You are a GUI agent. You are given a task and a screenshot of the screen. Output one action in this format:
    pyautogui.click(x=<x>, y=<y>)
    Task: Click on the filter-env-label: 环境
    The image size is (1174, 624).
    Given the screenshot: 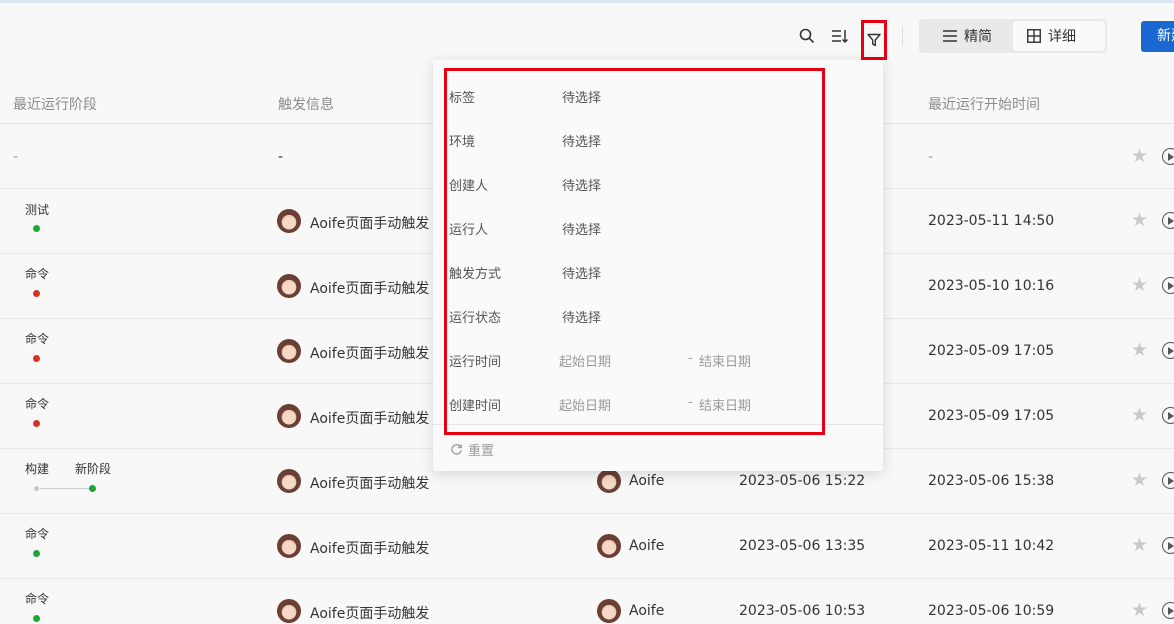 What is the action you would take?
    pyautogui.click(x=462, y=142)
    